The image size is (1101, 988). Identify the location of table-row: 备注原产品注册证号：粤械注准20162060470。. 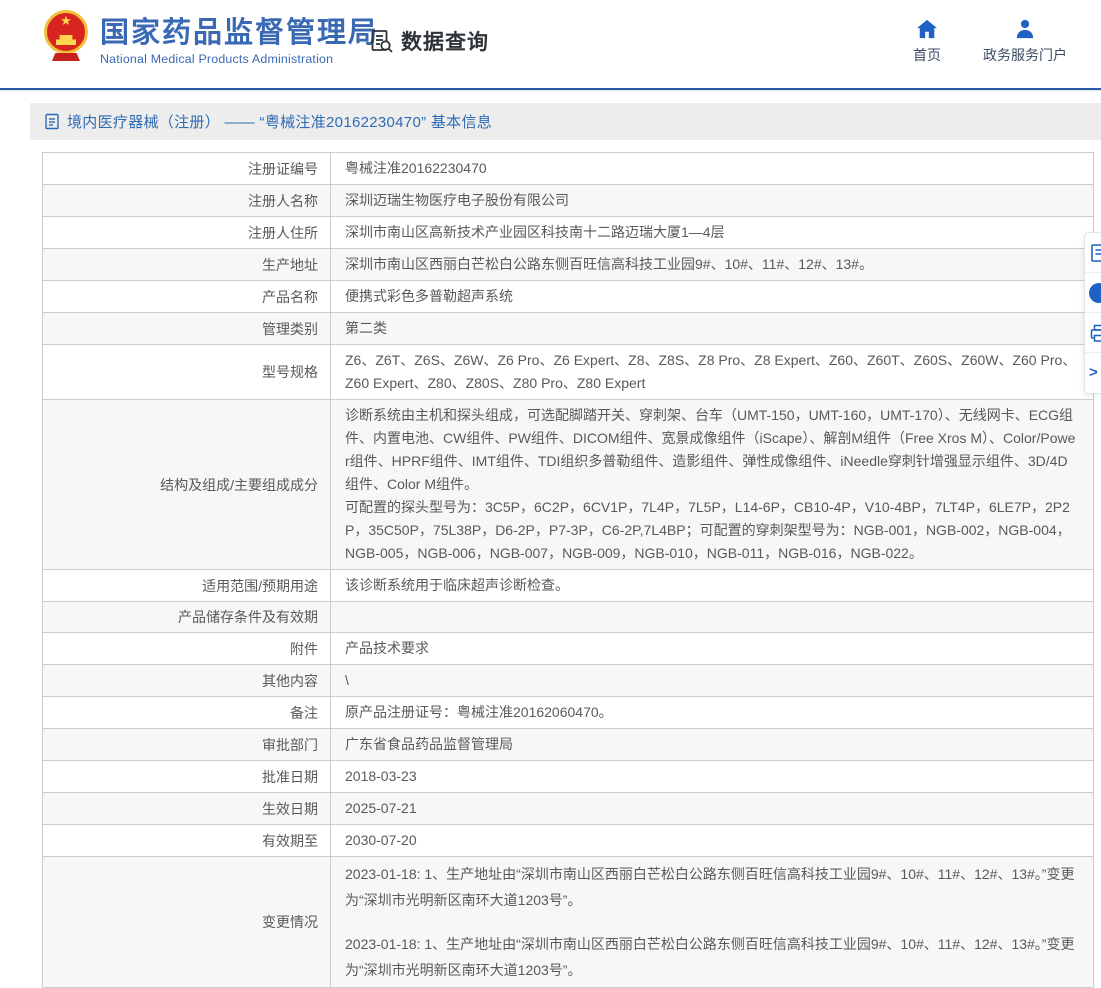
(568, 713).